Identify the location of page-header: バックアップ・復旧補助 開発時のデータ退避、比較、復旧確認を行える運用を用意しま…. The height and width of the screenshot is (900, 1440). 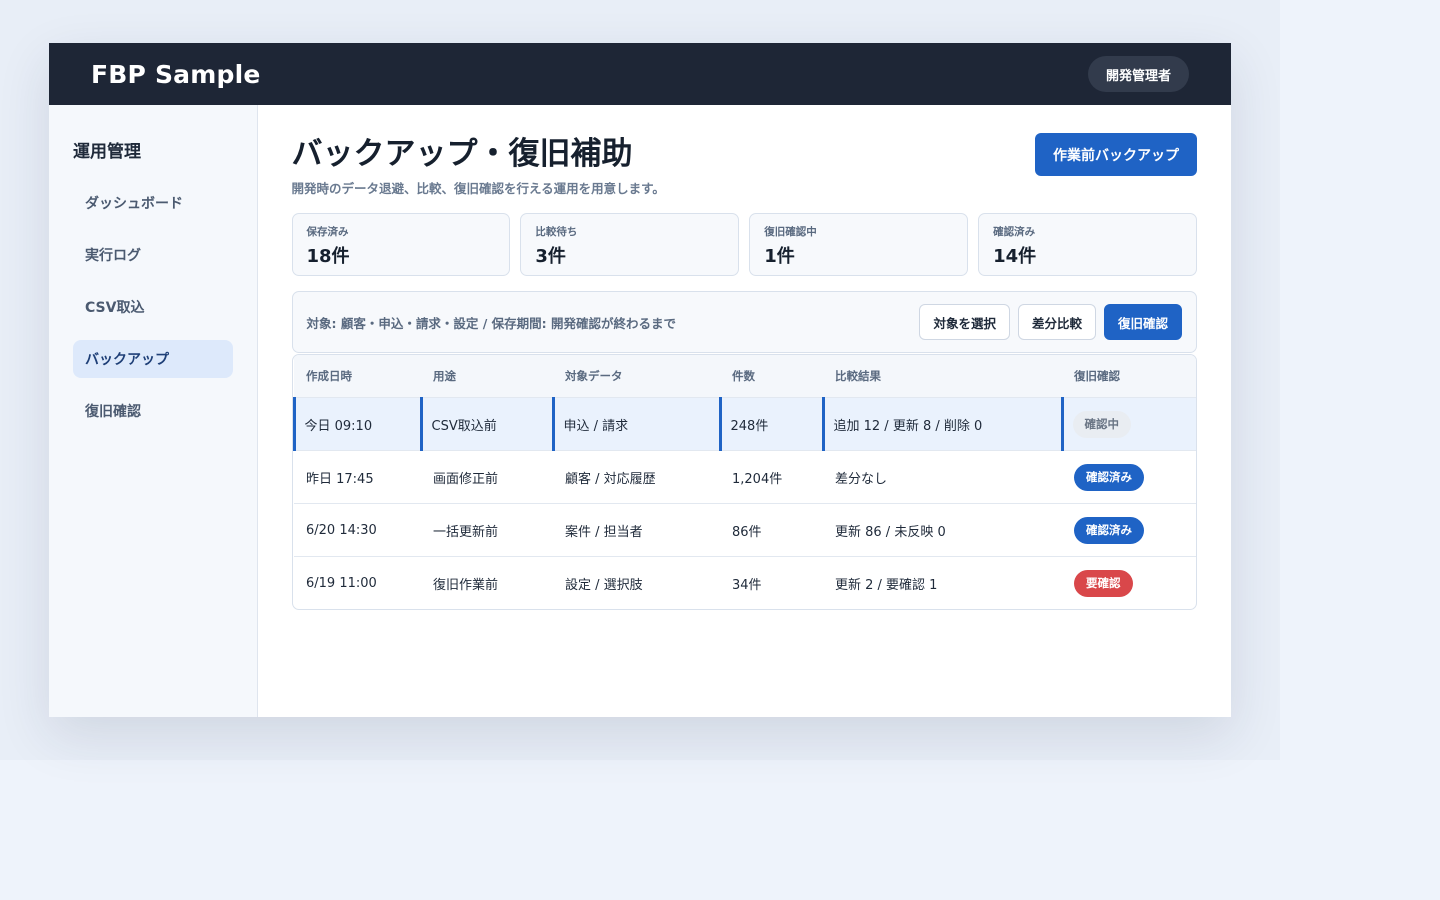
(744, 165).